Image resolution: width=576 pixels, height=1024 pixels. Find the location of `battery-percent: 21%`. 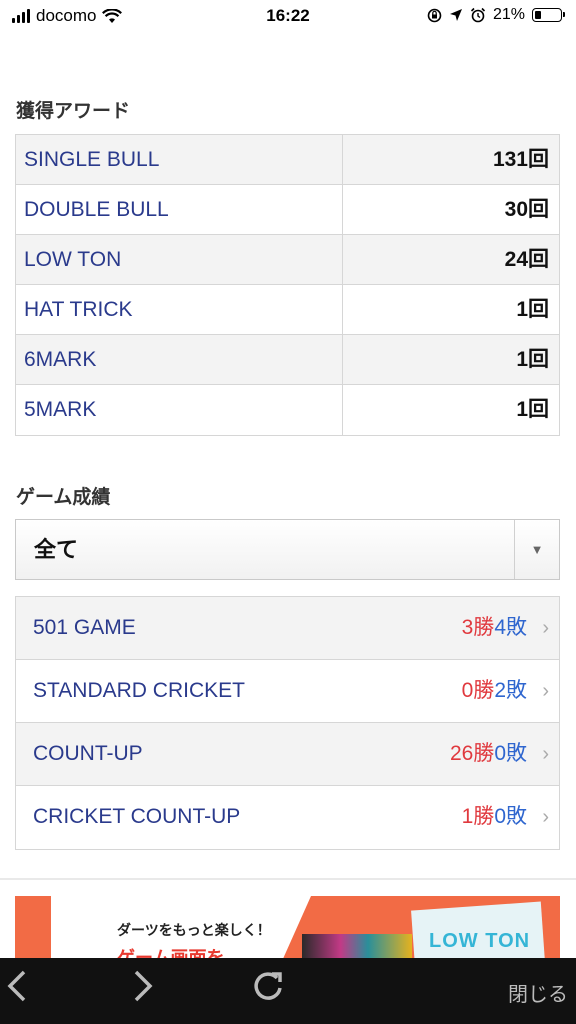

battery-percent: 21% is located at coordinates (508, 14).